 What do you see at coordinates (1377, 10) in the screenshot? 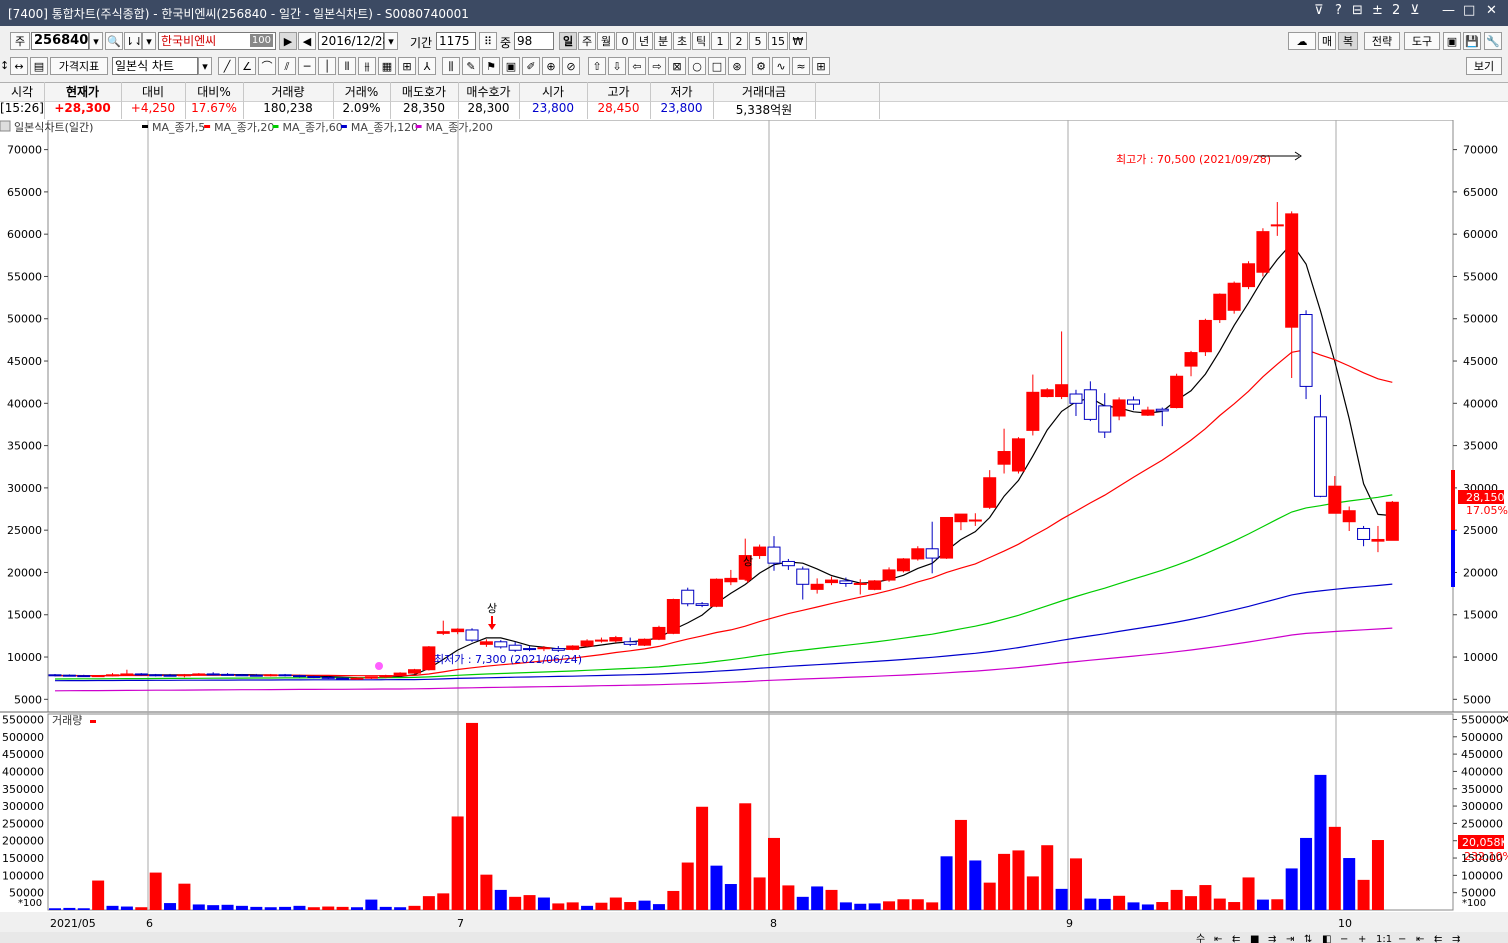
I see `sync-icon: ±` at bounding box center [1377, 10].